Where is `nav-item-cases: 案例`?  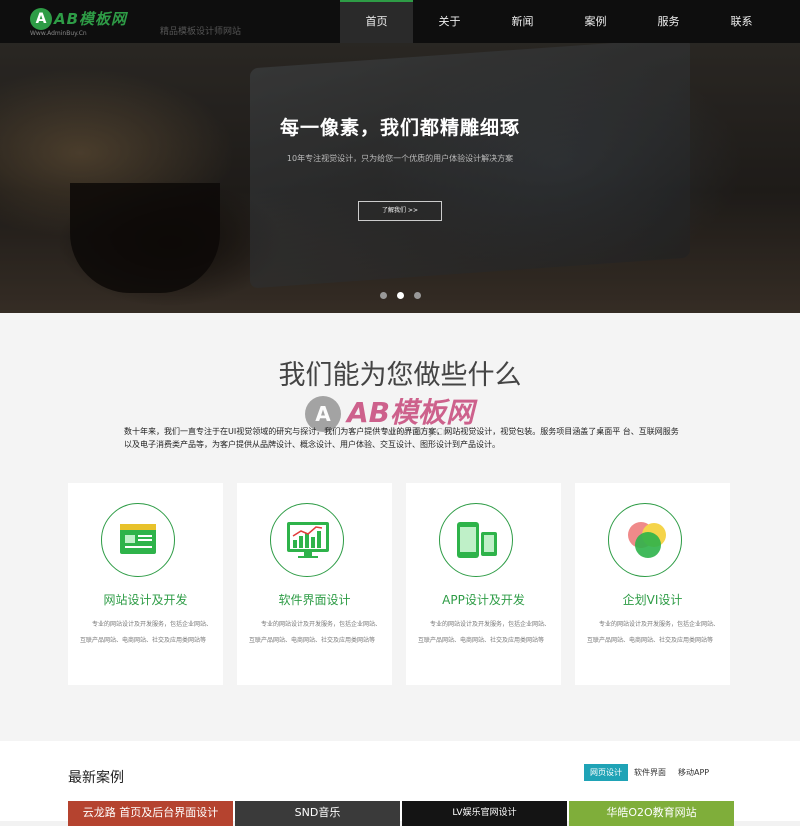 nav-item-cases: 案例 is located at coordinates (595, 21).